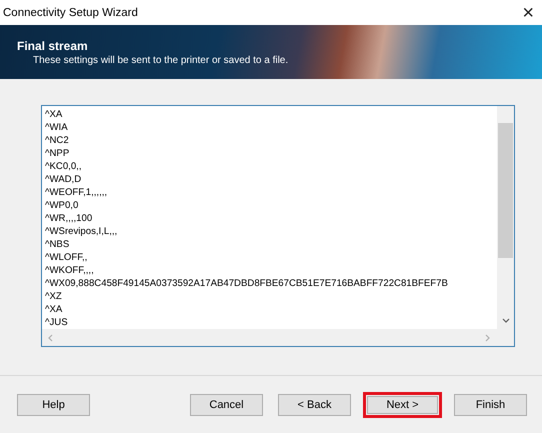 The image size is (542, 433). Describe the element at coordinates (61, 205) in the screenshot. I see `stream-line: ^WP0,0` at that location.